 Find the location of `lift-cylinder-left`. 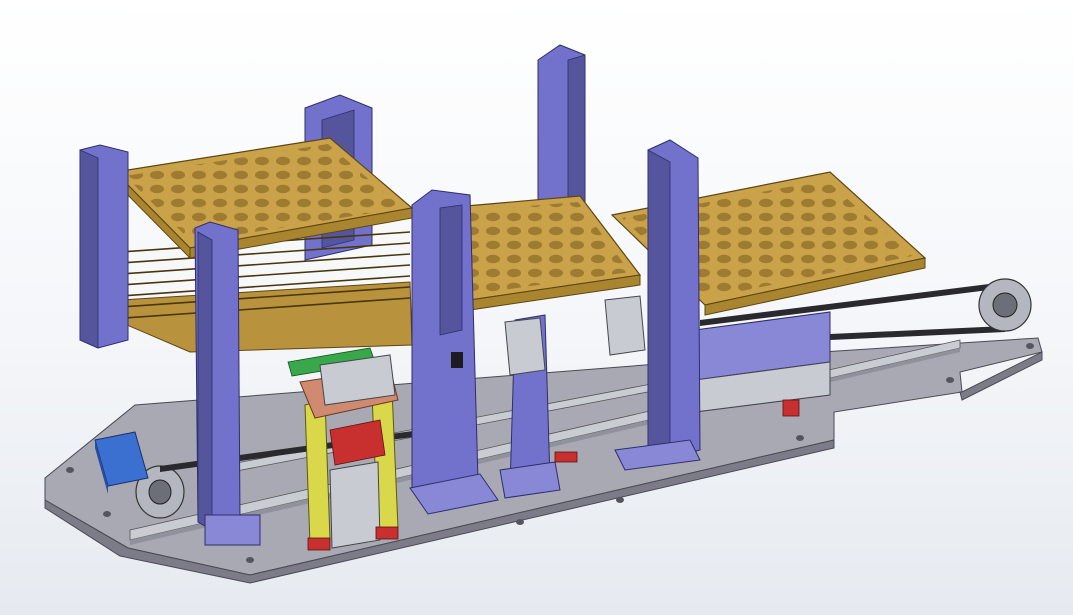

lift-cylinder-left is located at coordinates (317, 472).